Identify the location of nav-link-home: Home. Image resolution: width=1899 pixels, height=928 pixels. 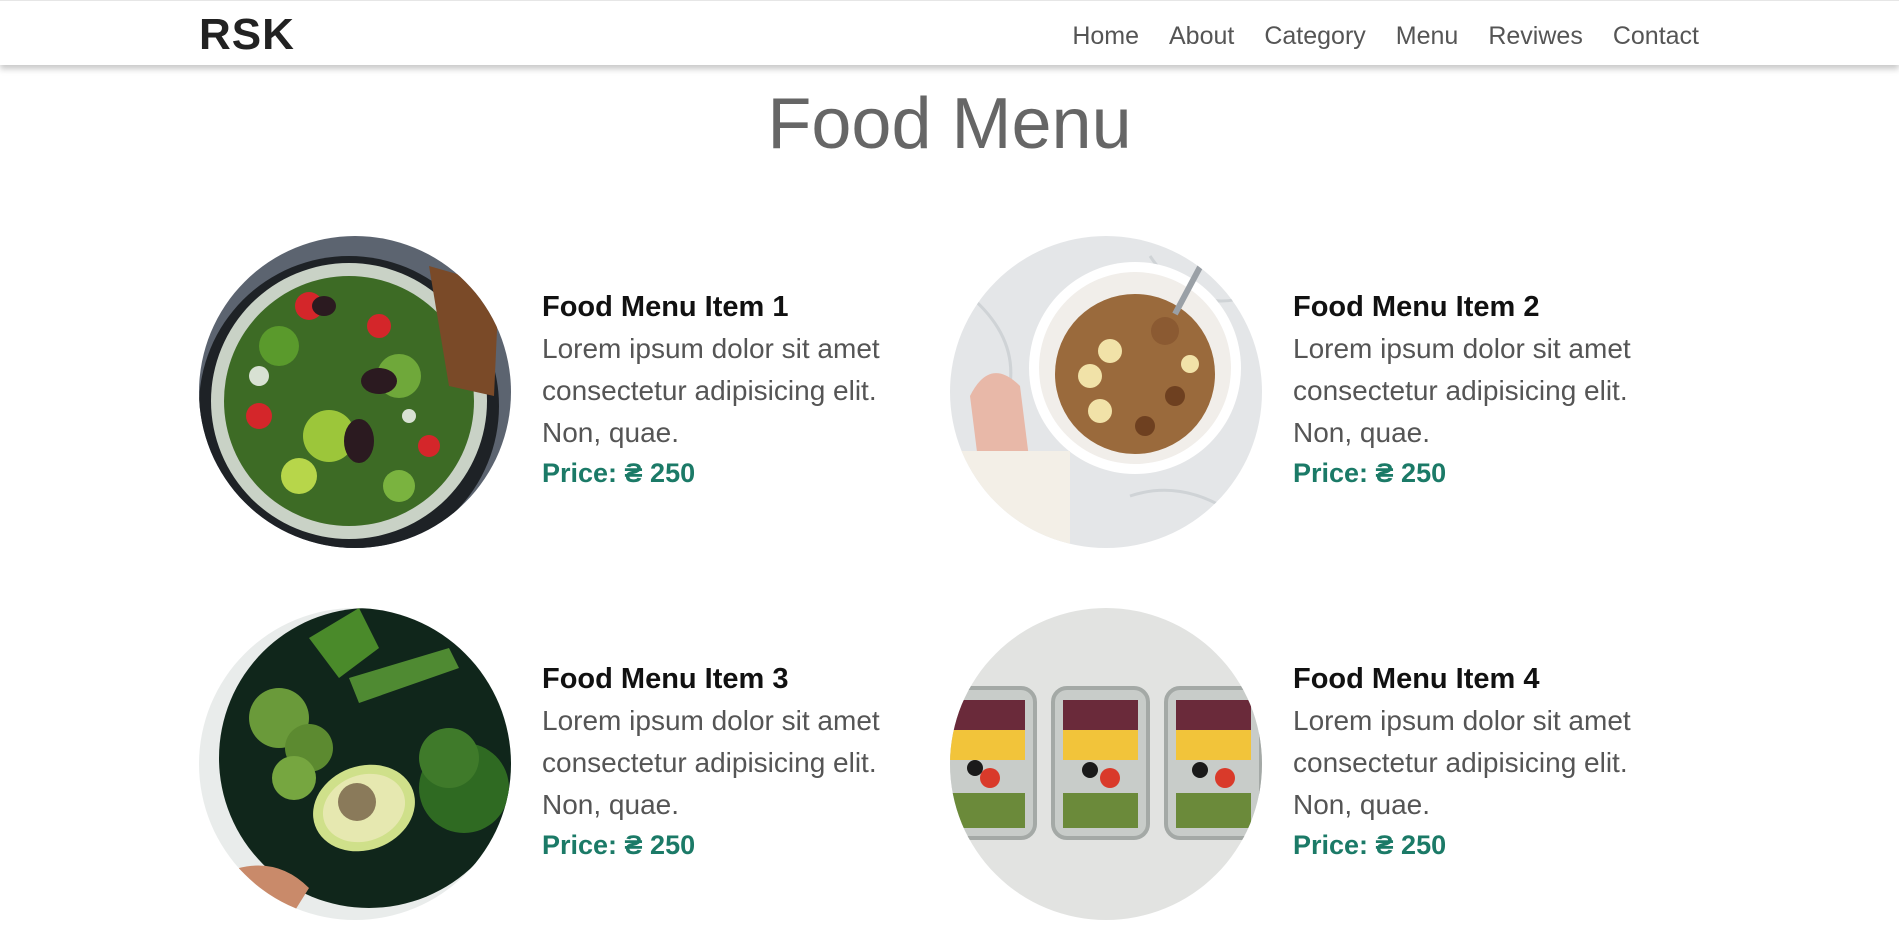
(1105, 36).